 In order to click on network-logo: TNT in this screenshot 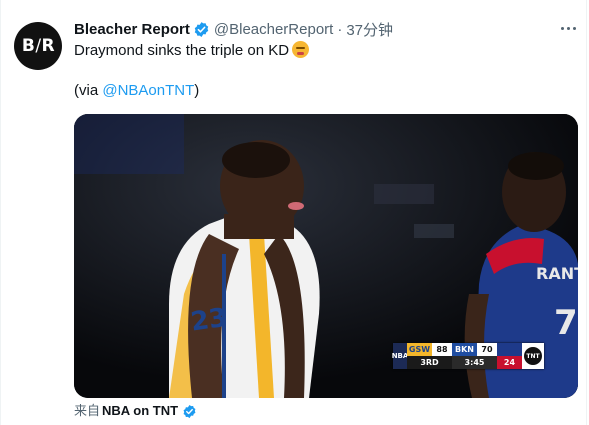, I will do `click(533, 356)`.